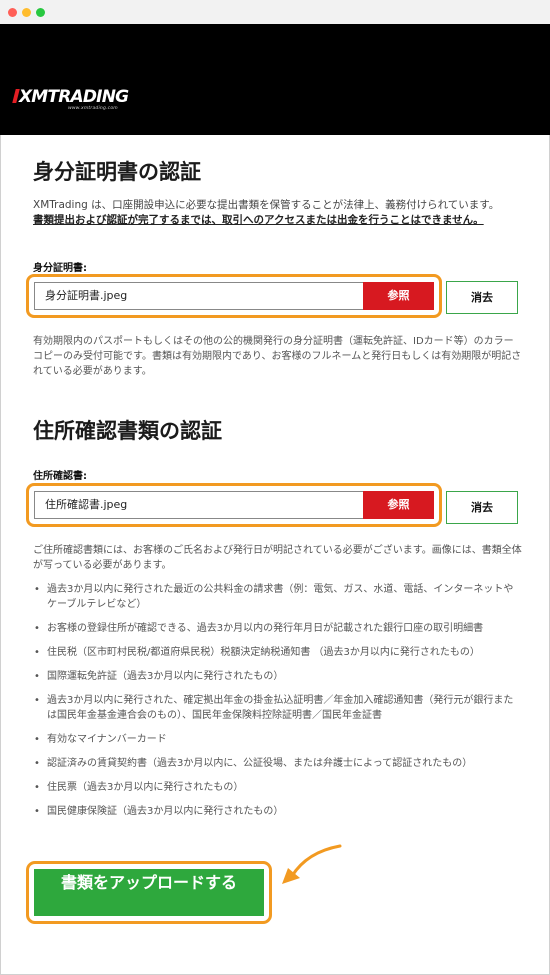  I want to click on address-file-input: 住所確認書.jpeg, so click(199, 505).